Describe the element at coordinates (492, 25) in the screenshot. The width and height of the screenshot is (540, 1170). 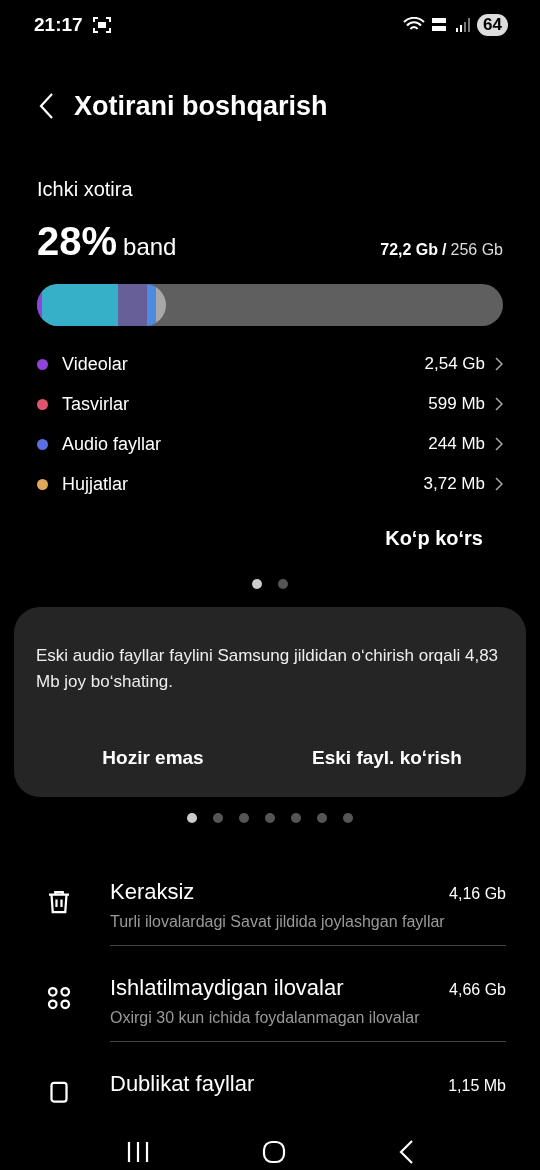
I see `battery-level: 64` at that location.